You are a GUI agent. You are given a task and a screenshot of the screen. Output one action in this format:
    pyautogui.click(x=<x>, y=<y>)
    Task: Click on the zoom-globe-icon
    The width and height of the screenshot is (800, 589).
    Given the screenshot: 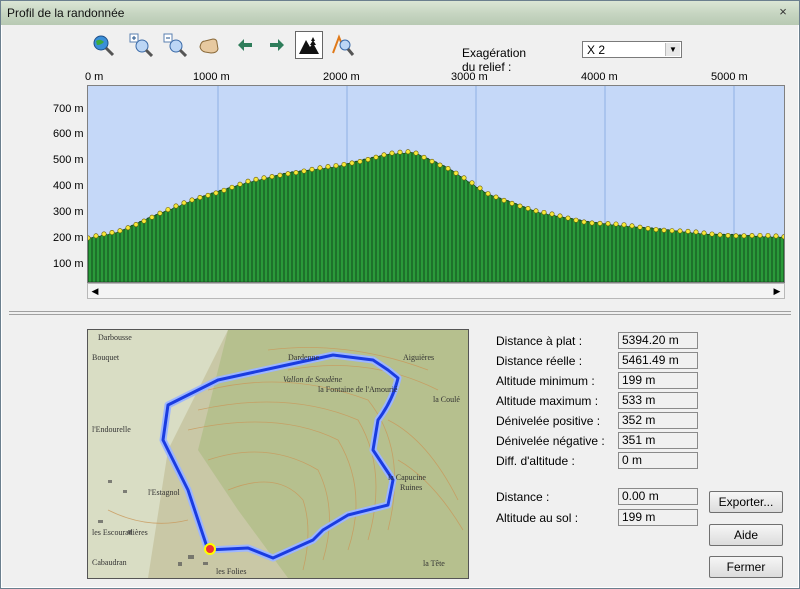 What is the action you would take?
    pyautogui.click(x=103, y=45)
    